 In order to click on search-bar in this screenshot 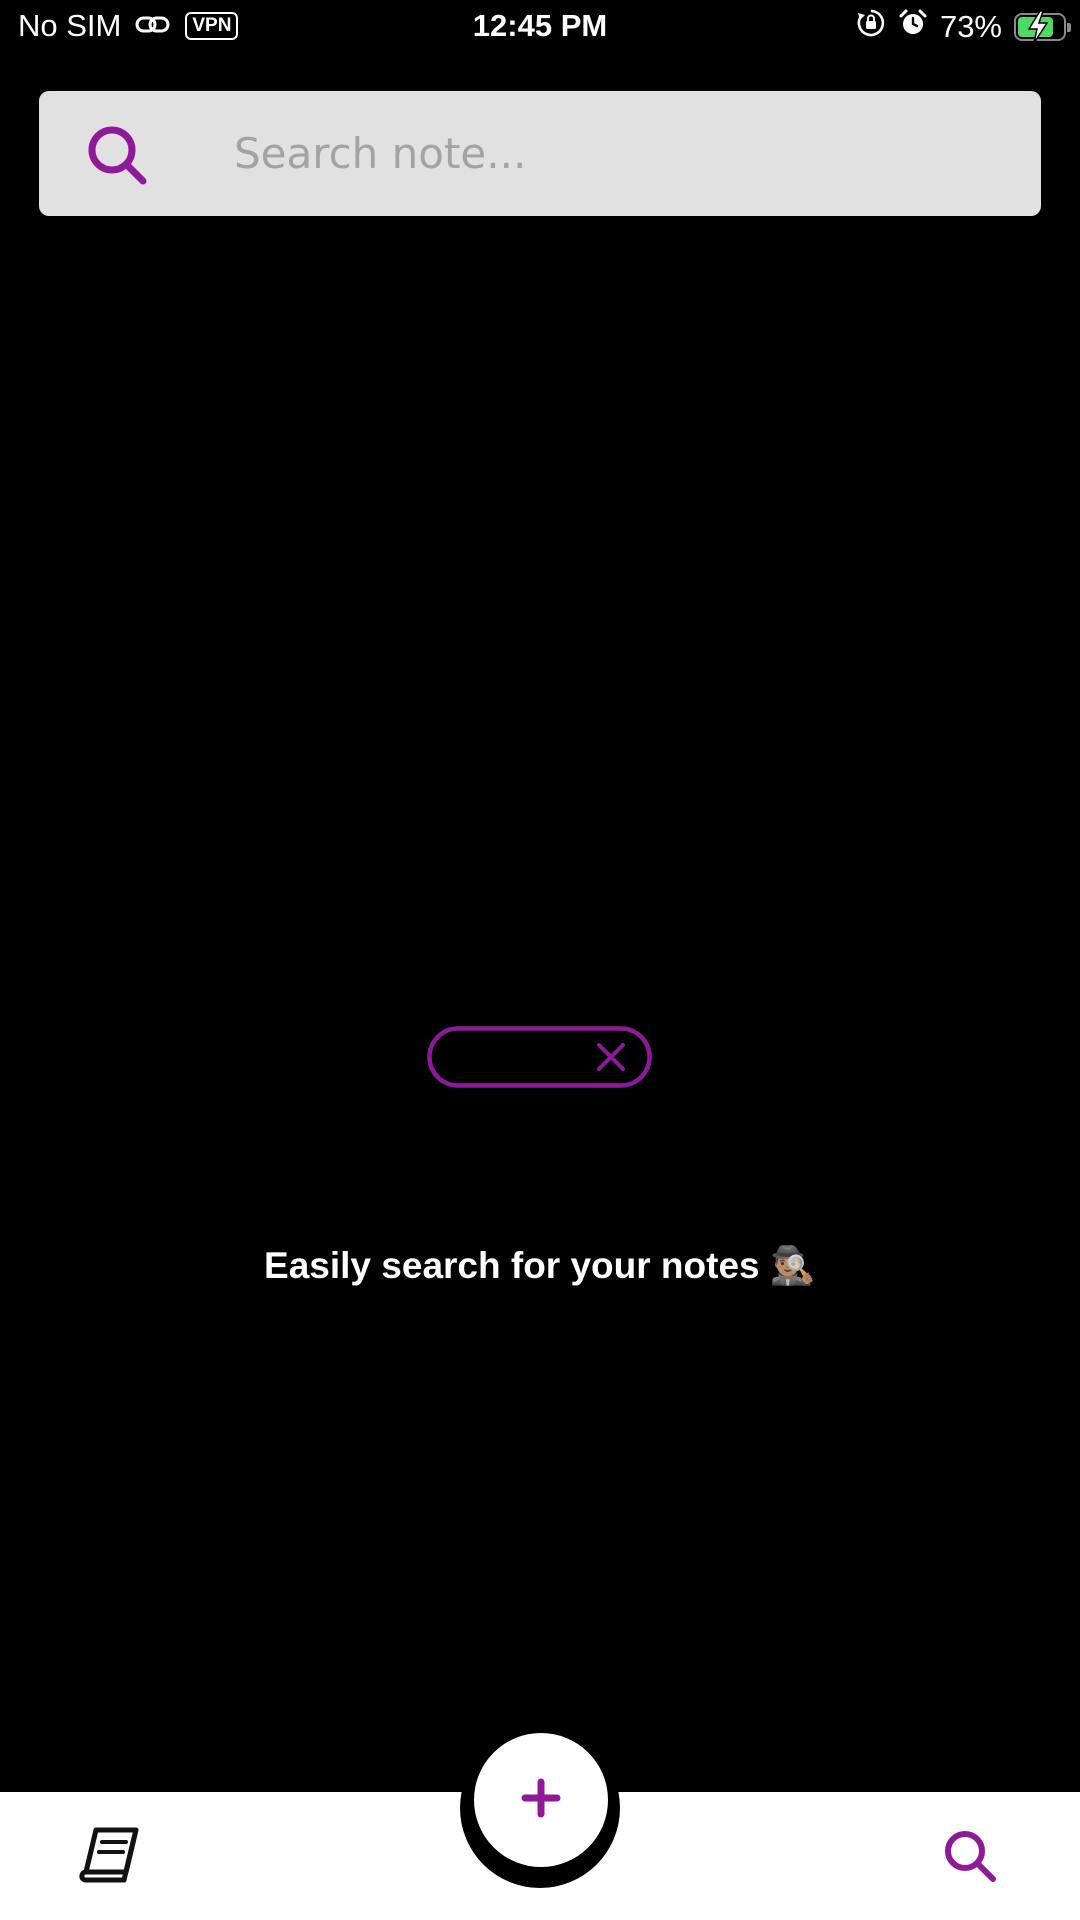, I will do `click(540, 153)`.